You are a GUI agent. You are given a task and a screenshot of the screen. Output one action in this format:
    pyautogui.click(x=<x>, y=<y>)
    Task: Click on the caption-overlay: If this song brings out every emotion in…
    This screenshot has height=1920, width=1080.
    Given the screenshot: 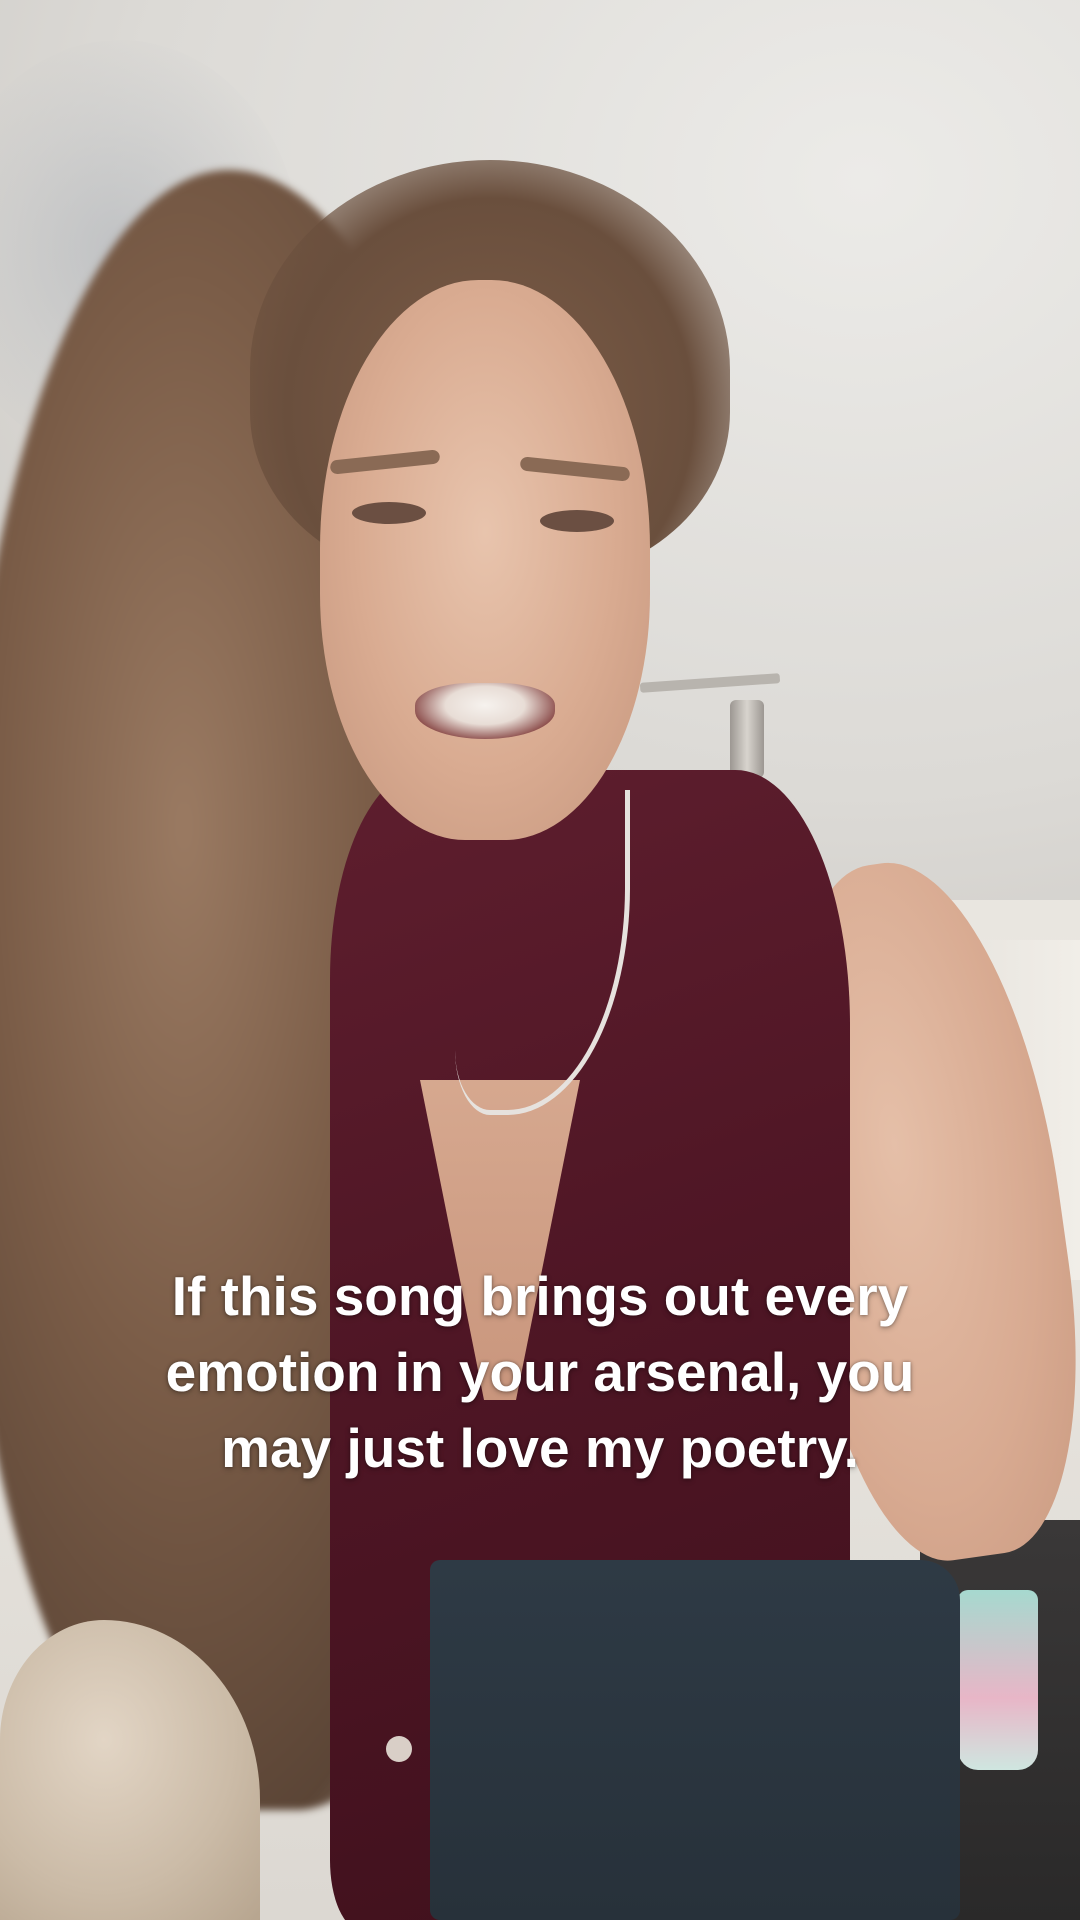 What is the action you would take?
    pyautogui.click(x=540, y=1372)
    